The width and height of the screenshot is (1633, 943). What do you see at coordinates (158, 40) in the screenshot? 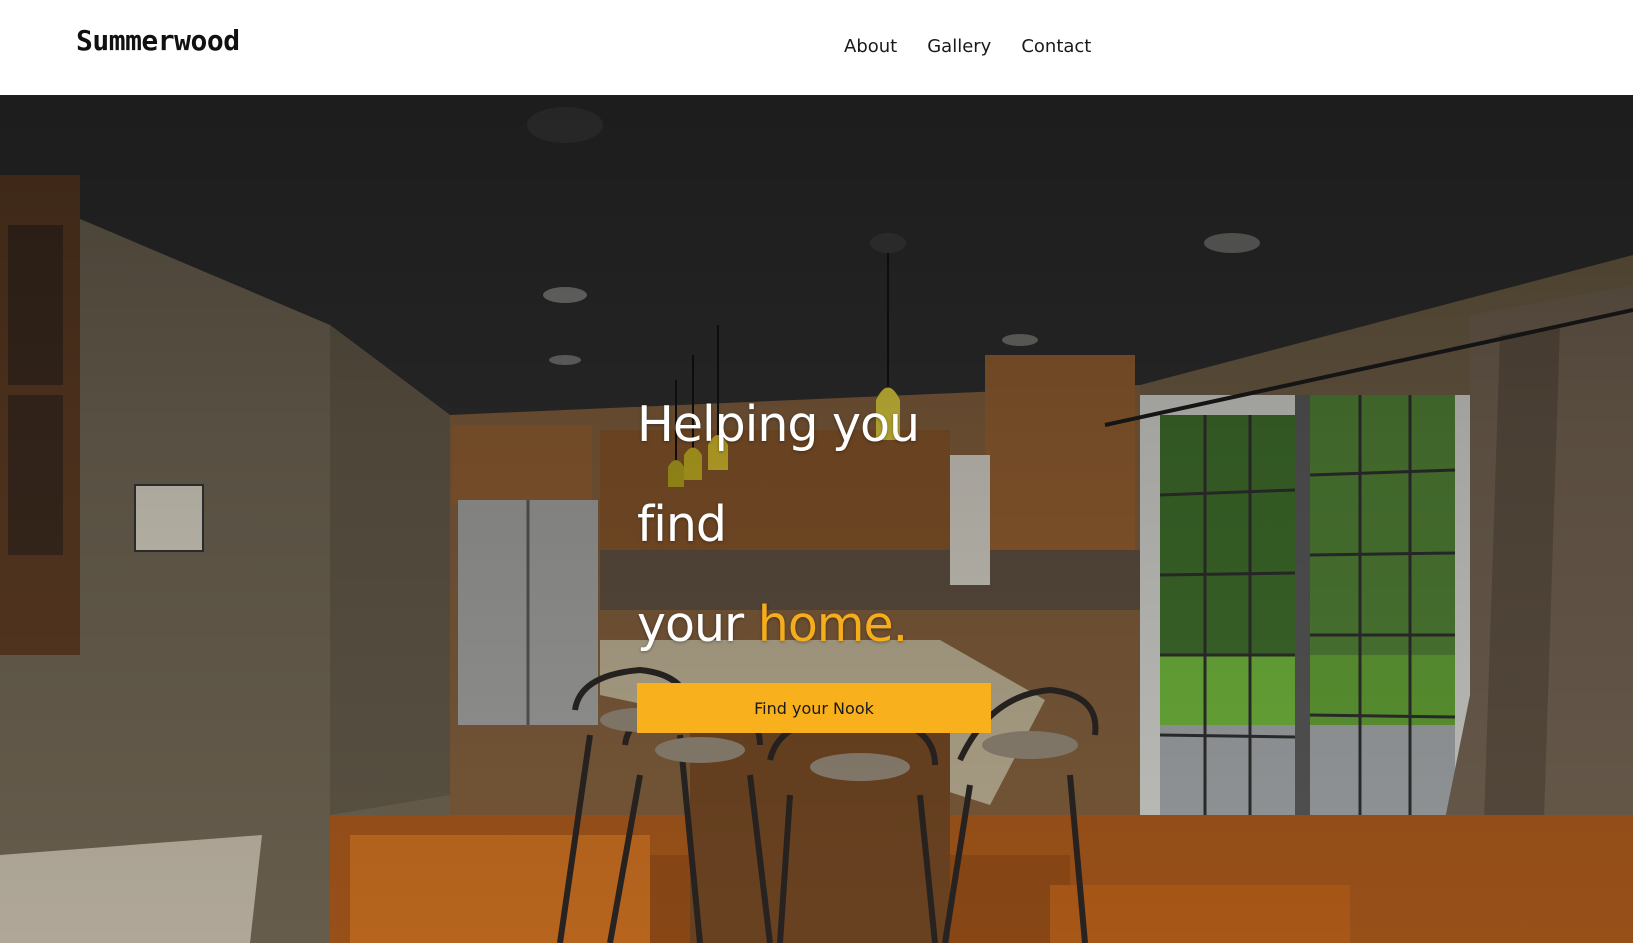
I see `brand-logo: Summerwood` at bounding box center [158, 40].